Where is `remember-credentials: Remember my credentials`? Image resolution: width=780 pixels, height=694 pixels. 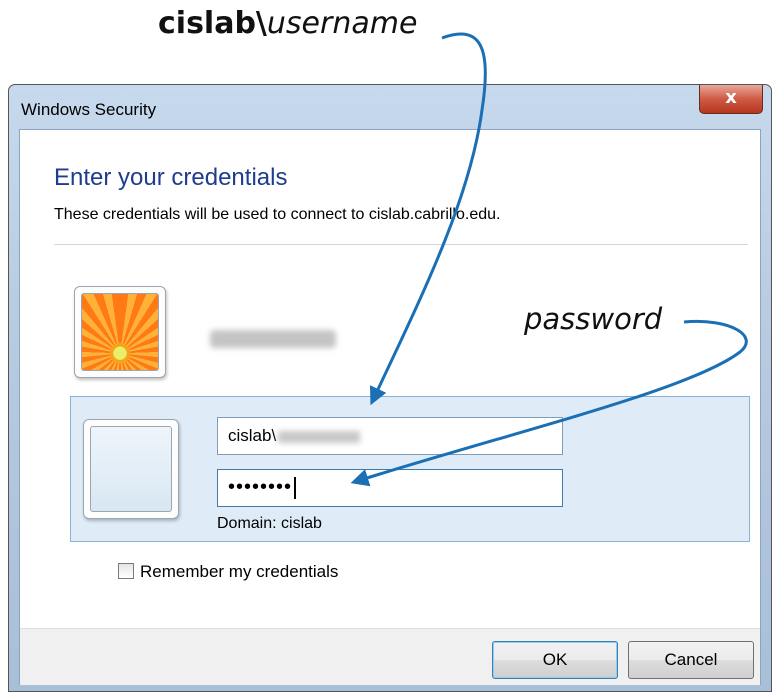 remember-credentials: Remember my credentials is located at coordinates (228, 572).